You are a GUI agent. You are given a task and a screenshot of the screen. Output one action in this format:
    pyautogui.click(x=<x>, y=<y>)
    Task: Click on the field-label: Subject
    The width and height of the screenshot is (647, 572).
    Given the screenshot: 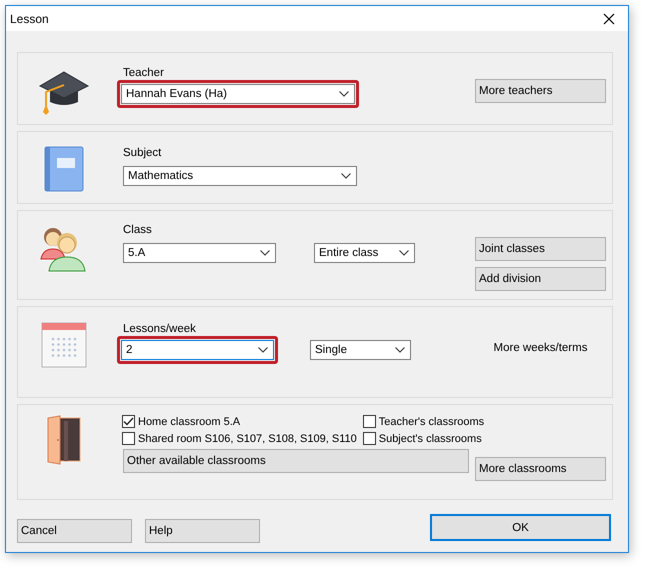 What is the action you would take?
    pyautogui.click(x=142, y=153)
    